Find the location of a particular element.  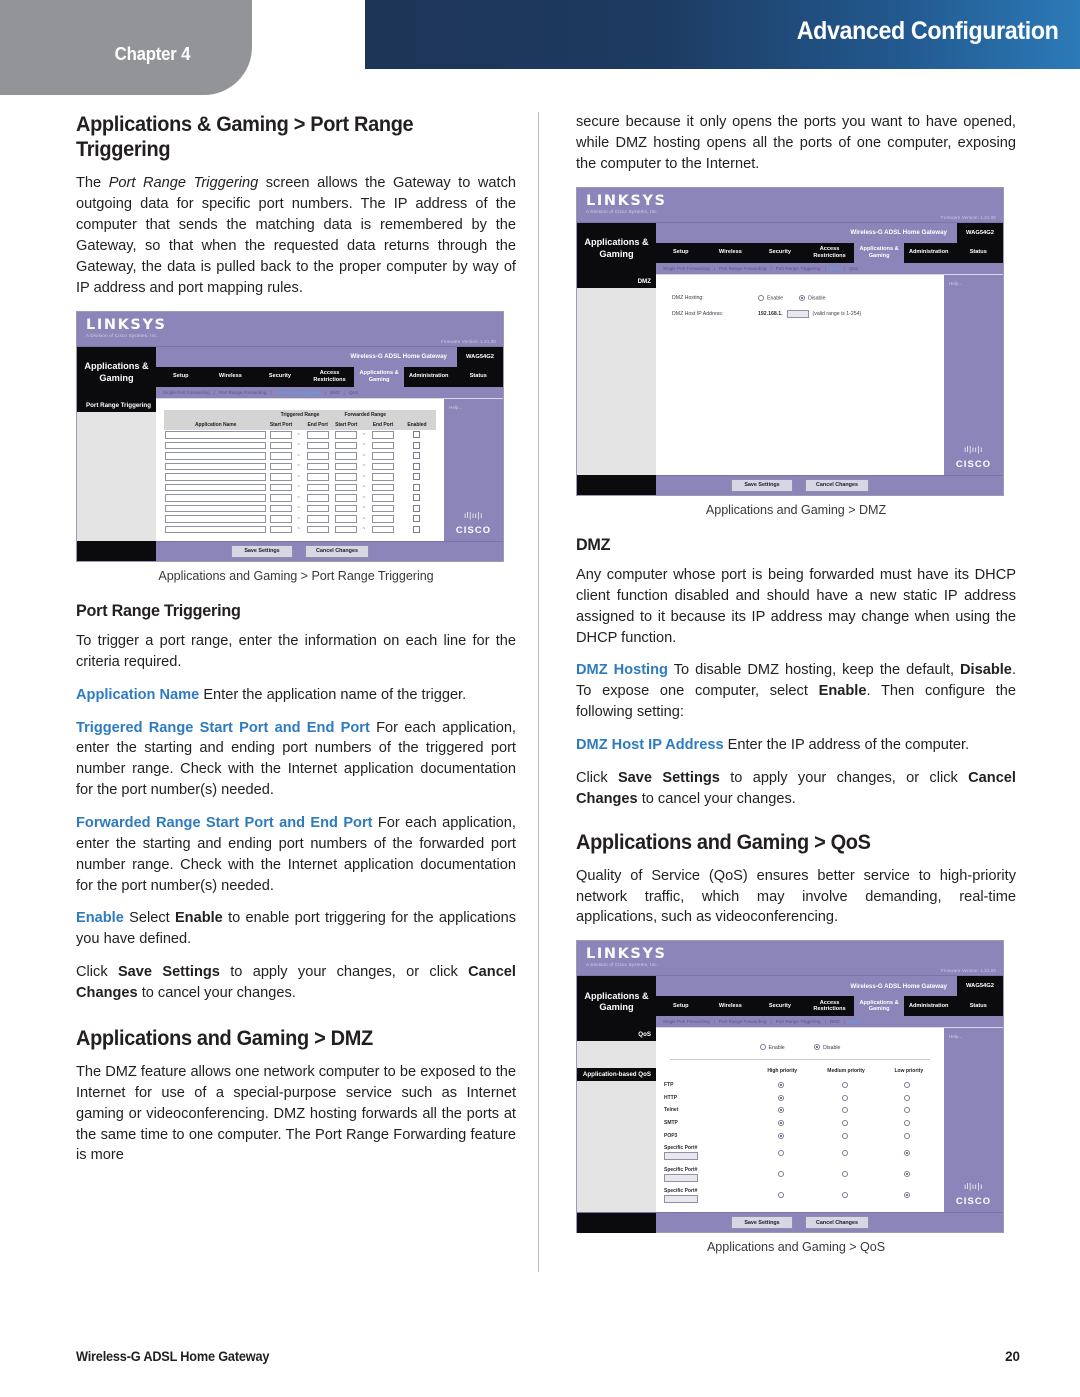

tab-status: Status is located at coordinates (978, 1006).